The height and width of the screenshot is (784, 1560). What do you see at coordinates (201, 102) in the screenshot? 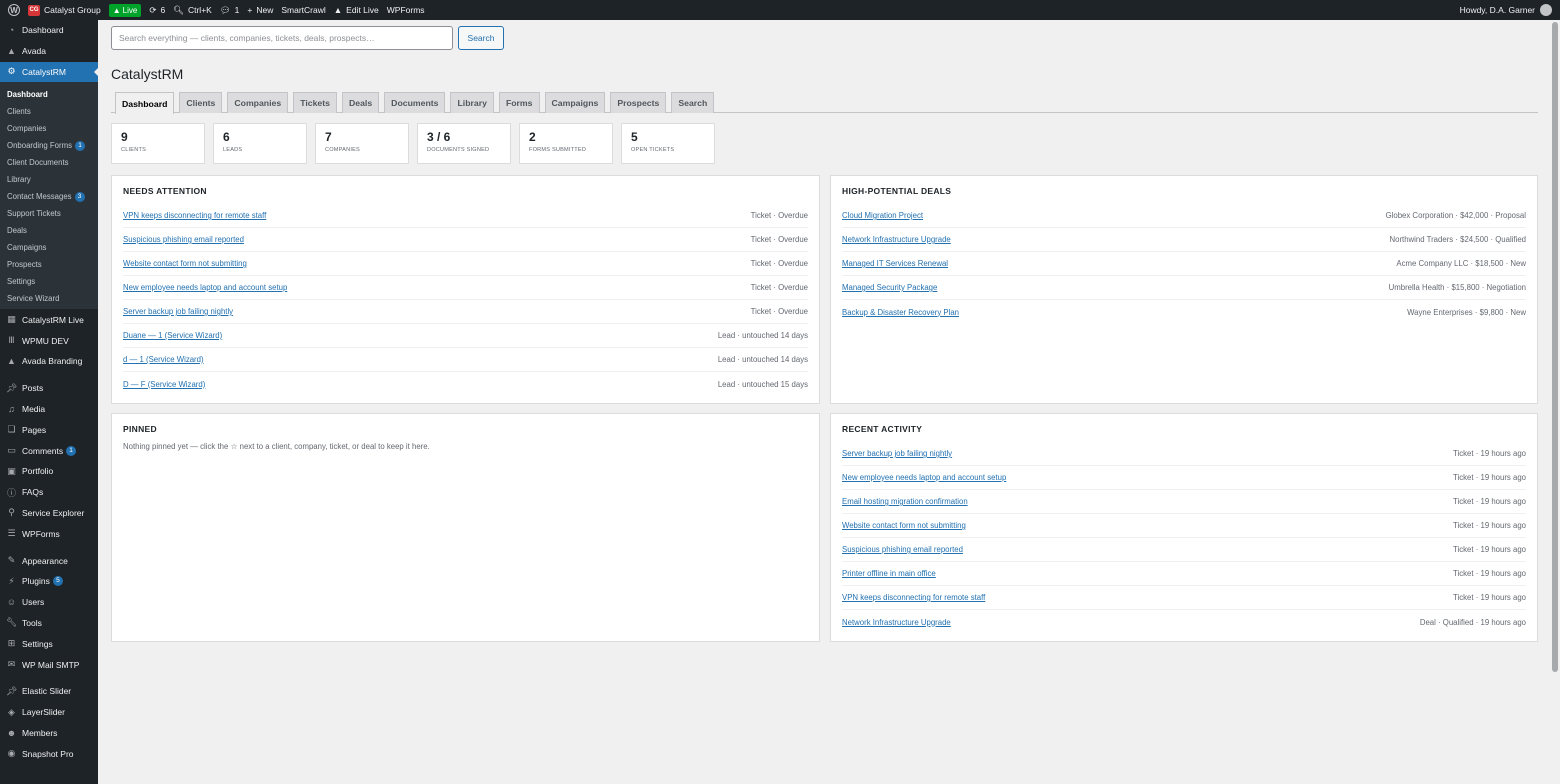
I see `tab-clients: Clients` at bounding box center [201, 102].